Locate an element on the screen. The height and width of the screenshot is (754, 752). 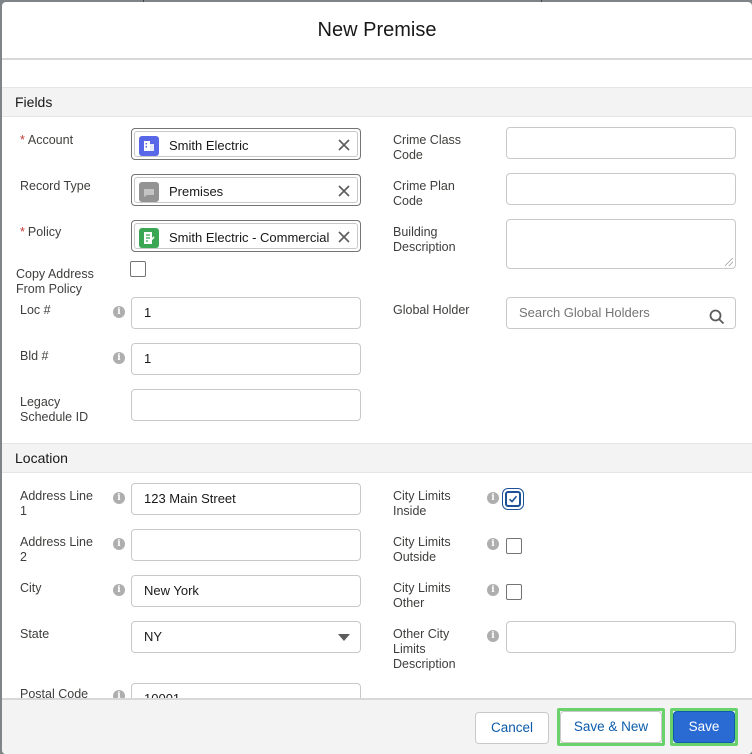
account-icon is located at coordinates (149, 146).